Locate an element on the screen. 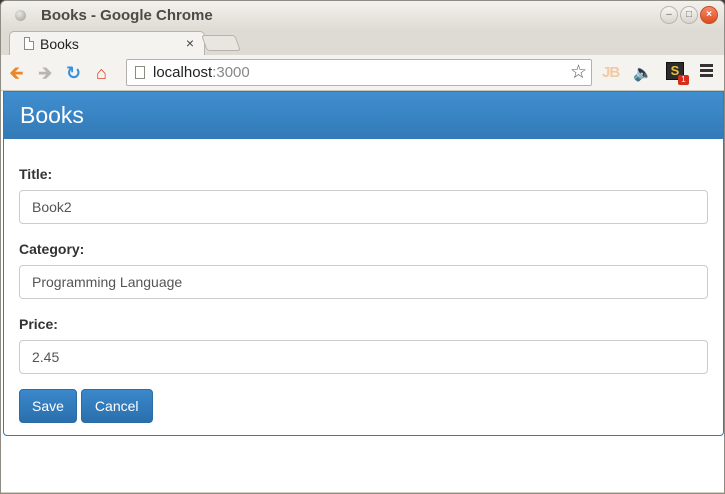 This screenshot has width=725, height=494. browser-toolbar: 🡸 🡺 ↻ ⌂ localhost:3000 ☆ JB 🔈 S 1 is located at coordinates (362, 73).